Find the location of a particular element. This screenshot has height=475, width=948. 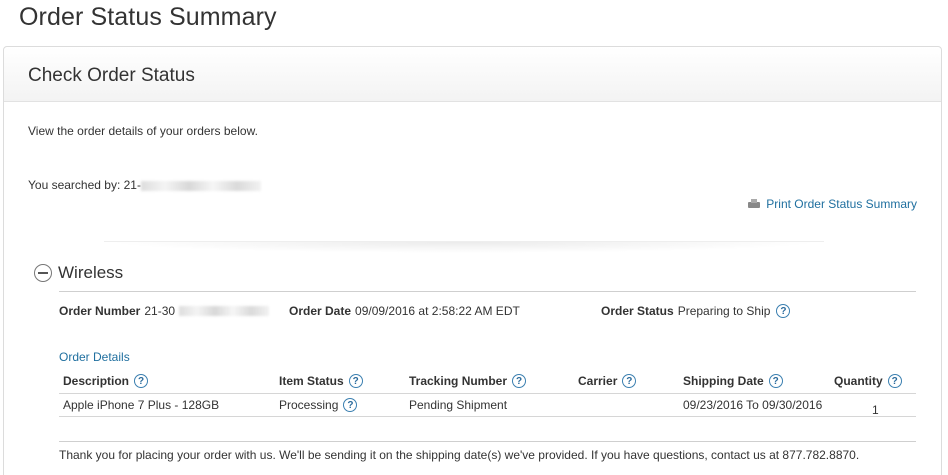

cell-item-status-value: Processing is located at coordinates (309, 405).